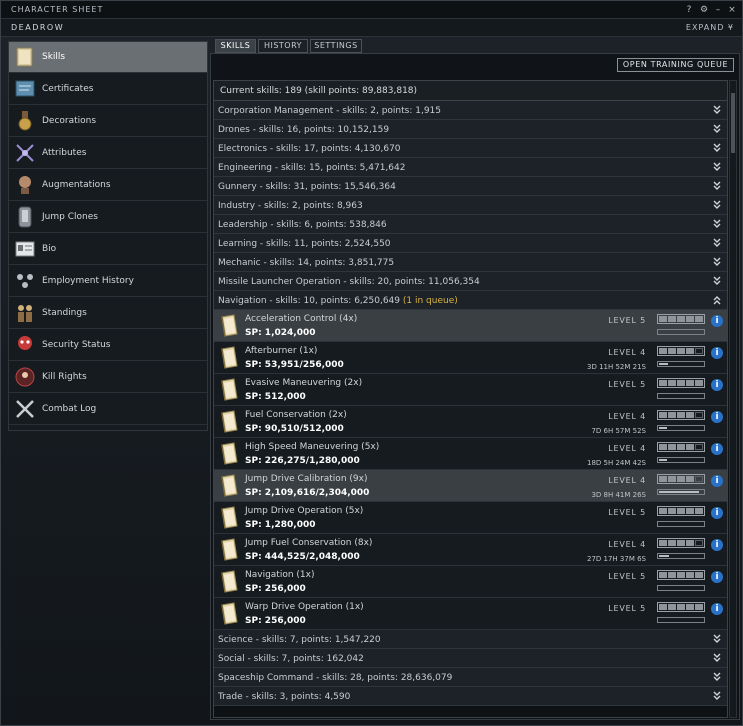 The height and width of the screenshot is (726, 743). I want to click on open-training-queue-button: OPEN TRAINING QUEUE, so click(675, 65).